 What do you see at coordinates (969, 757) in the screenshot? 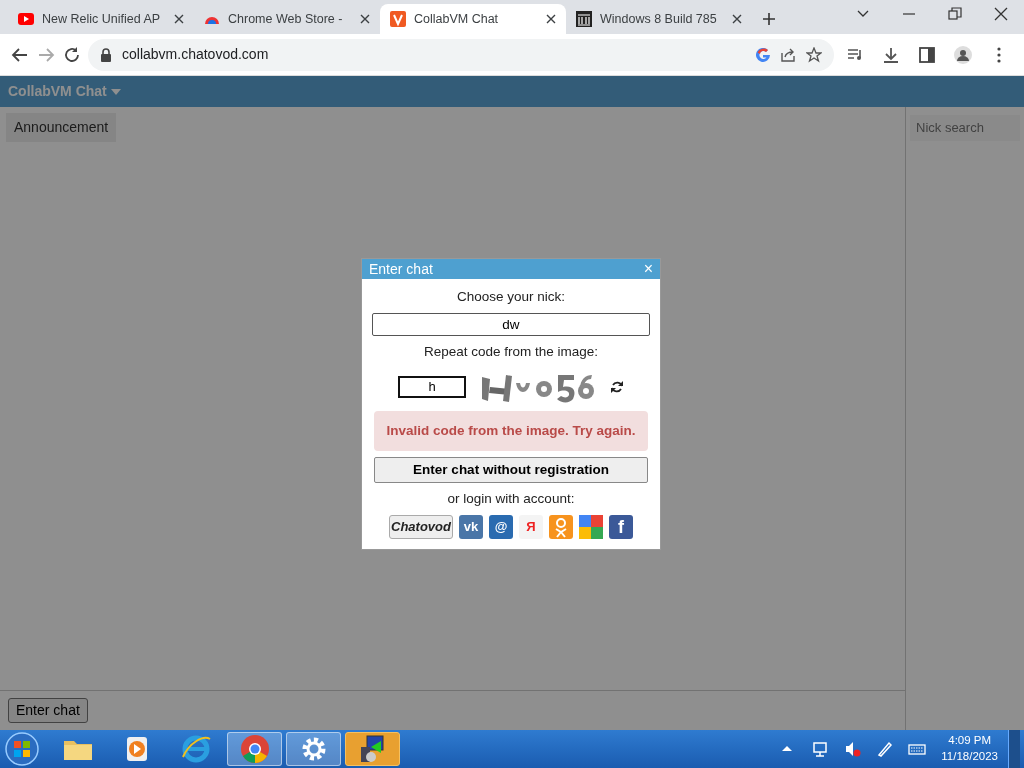
I see `clock-date: 11/18/2023` at bounding box center [969, 757].